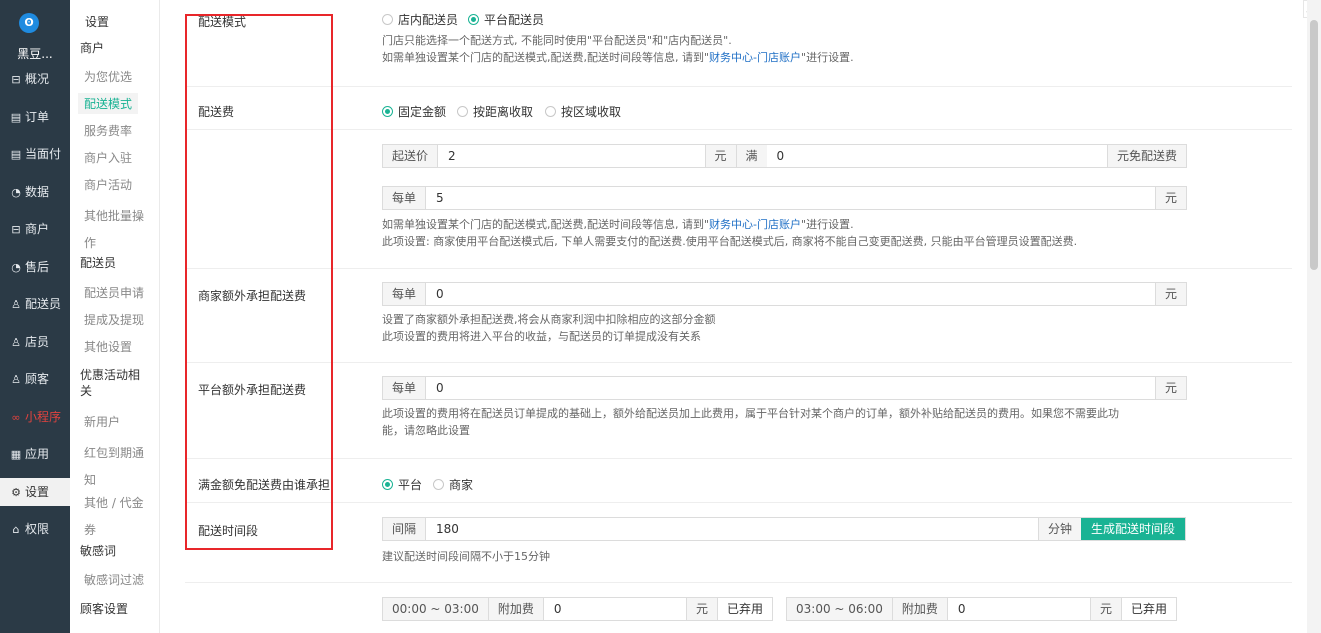 Image resolution: width=1321 pixels, height=633 pixels. Describe the element at coordinates (108, 130) in the screenshot. I see `submenu-item-service-rate: 服务费率` at that location.